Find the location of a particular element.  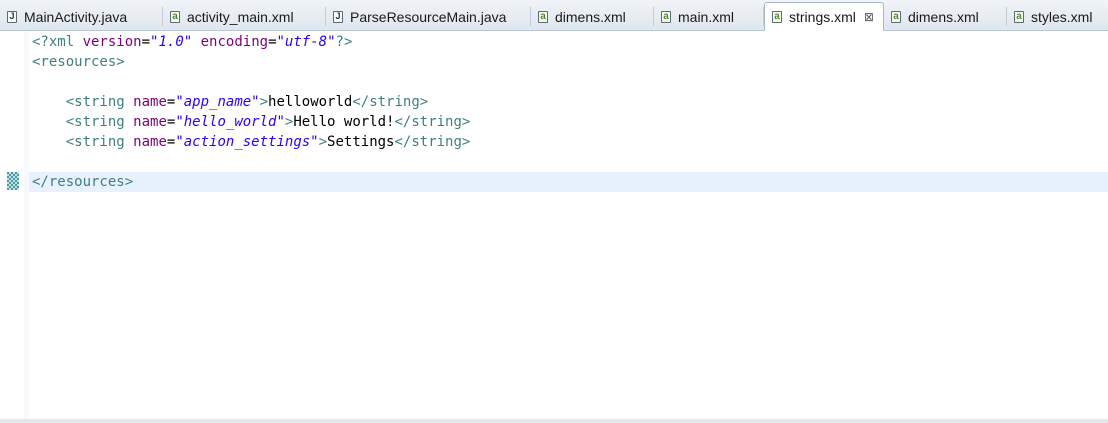

tab-parseresourcemain-java: J ParseResourceMain.java is located at coordinates (428, 16).